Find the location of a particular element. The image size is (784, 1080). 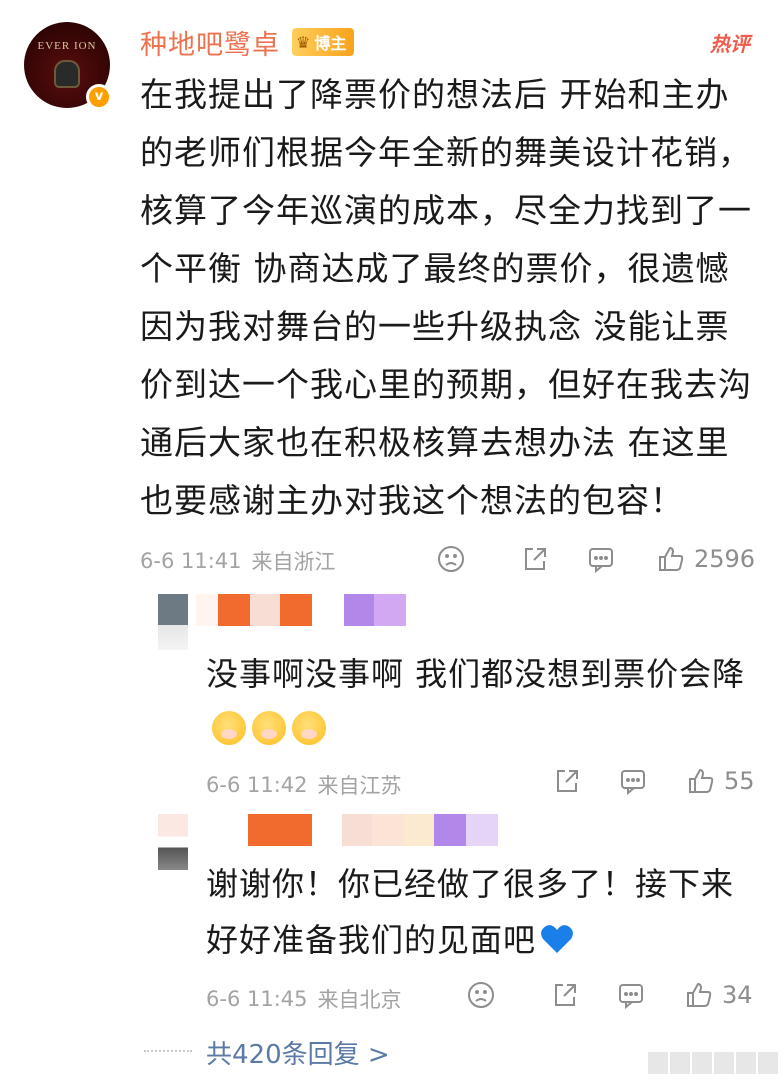

like-button: 2596 is located at coordinates (705, 559).